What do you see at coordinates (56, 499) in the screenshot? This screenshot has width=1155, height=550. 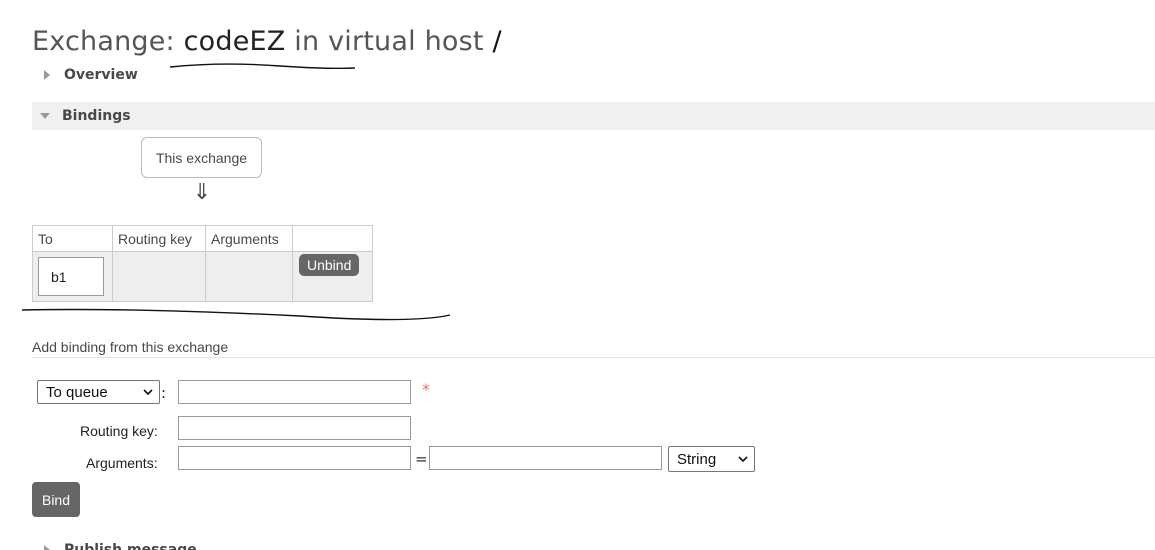 I see `bind-button: Bind` at bounding box center [56, 499].